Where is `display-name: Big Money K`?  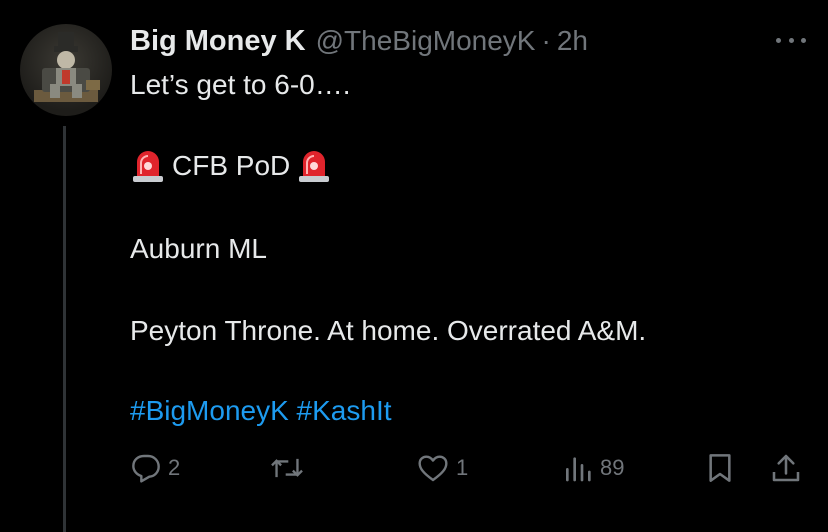
display-name: Big Money K is located at coordinates (218, 41).